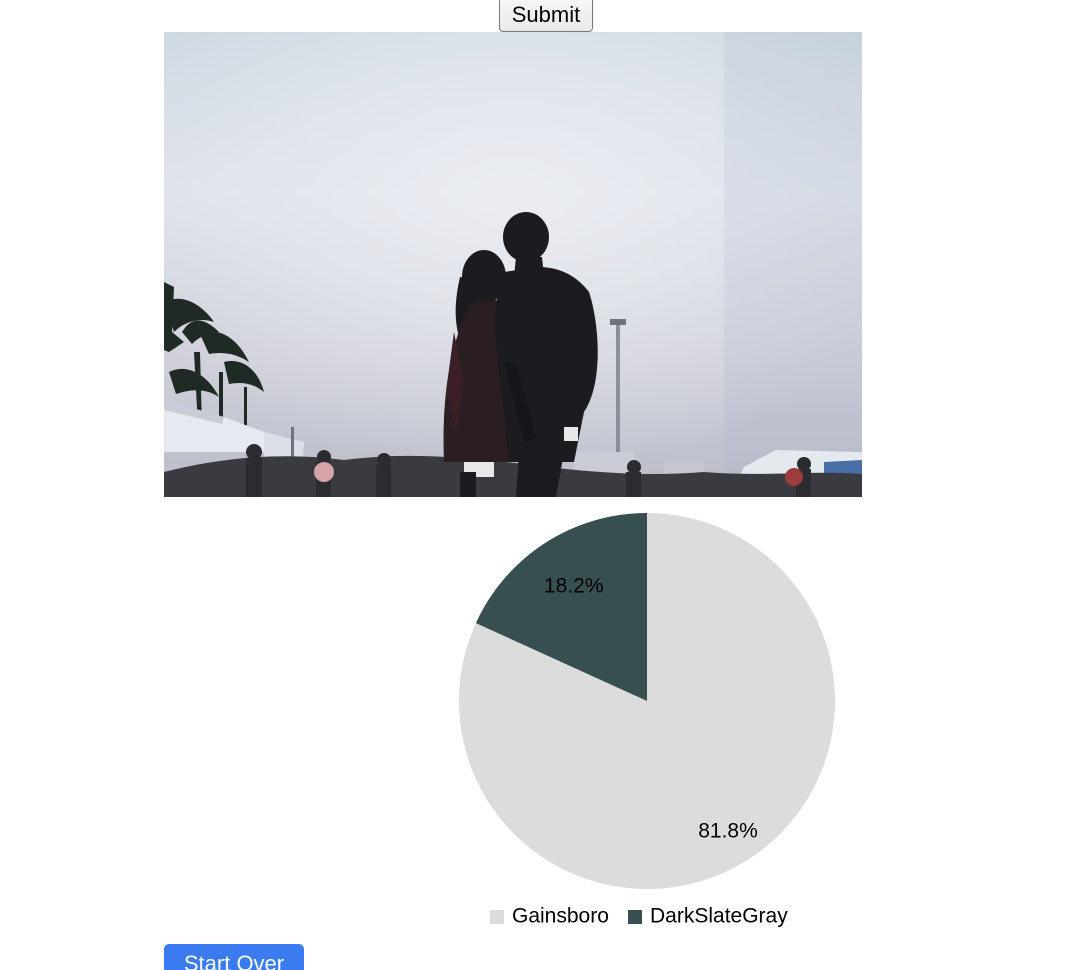  Describe the element at coordinates (560, 916) in the screenshot. I see `legend-label-gainsboro: Gainsboro` at that location.